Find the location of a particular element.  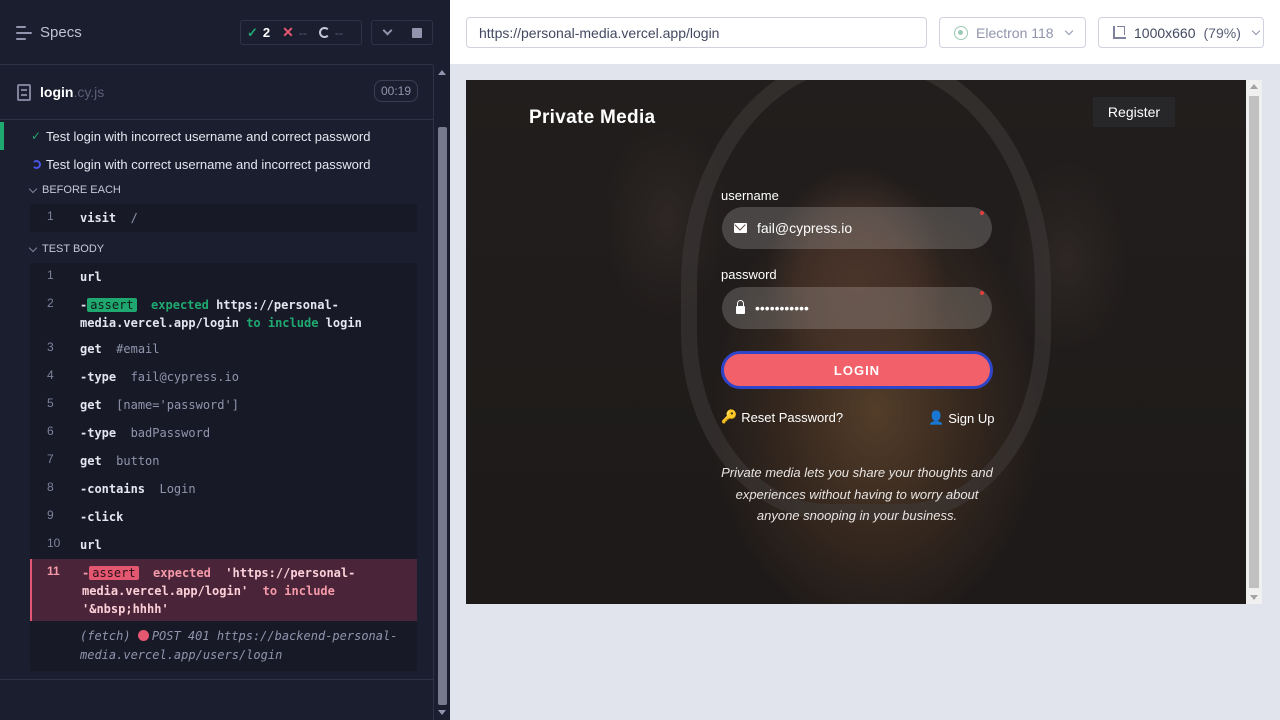

menu-icon is located at coordinates (24, 32).